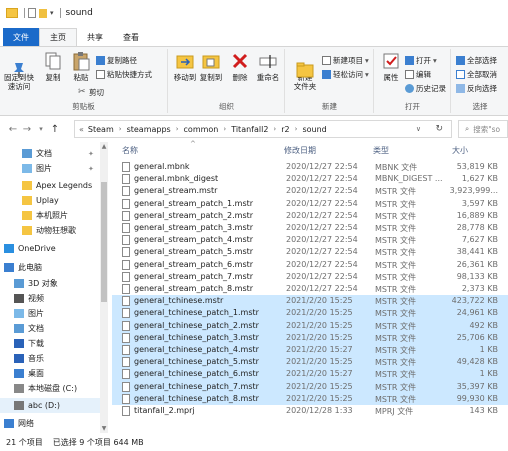 Image resolution: width=508 pixels, height=451 pixels. I want to click on new-item-button: 新建项目 ▾, so click(345, 60).